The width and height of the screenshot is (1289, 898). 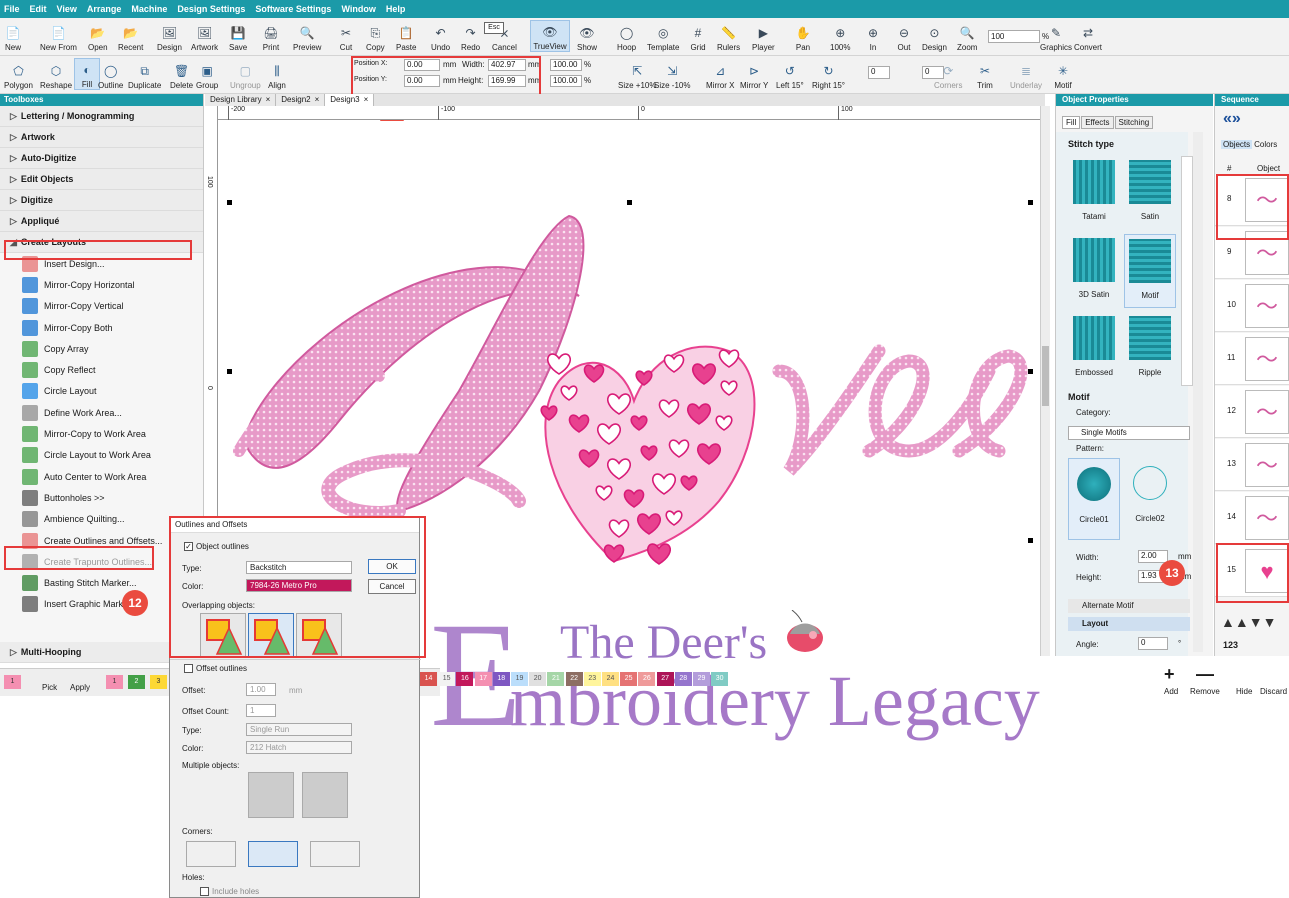 What do you see at coordinates (648, 455) in the screenshot?
I see `heart-motif` at bounding box center [648, 455].